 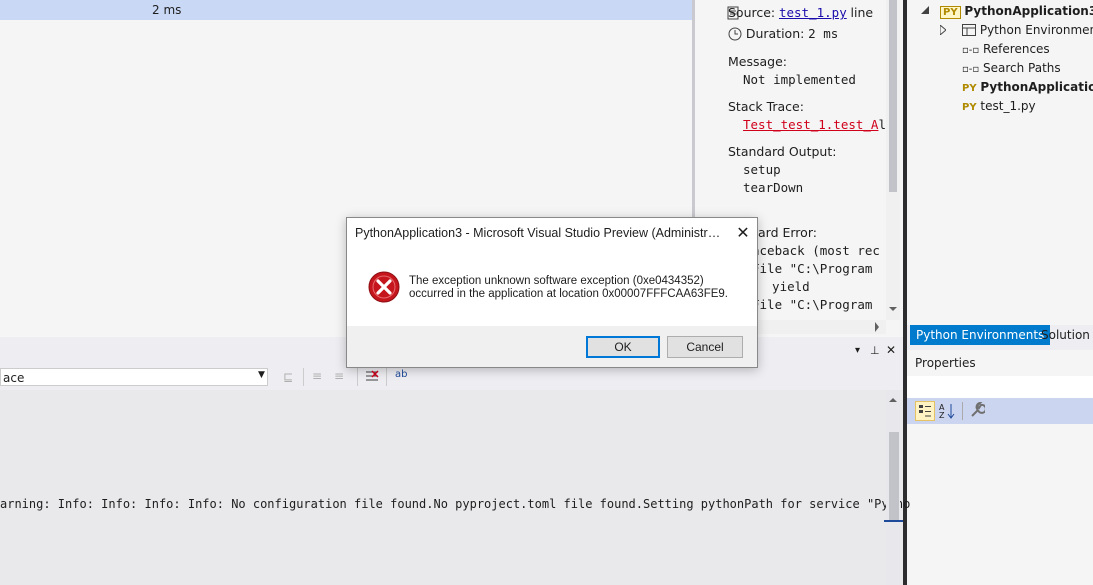 I want to click on python-icon: PY, so click(x=950, y=12).